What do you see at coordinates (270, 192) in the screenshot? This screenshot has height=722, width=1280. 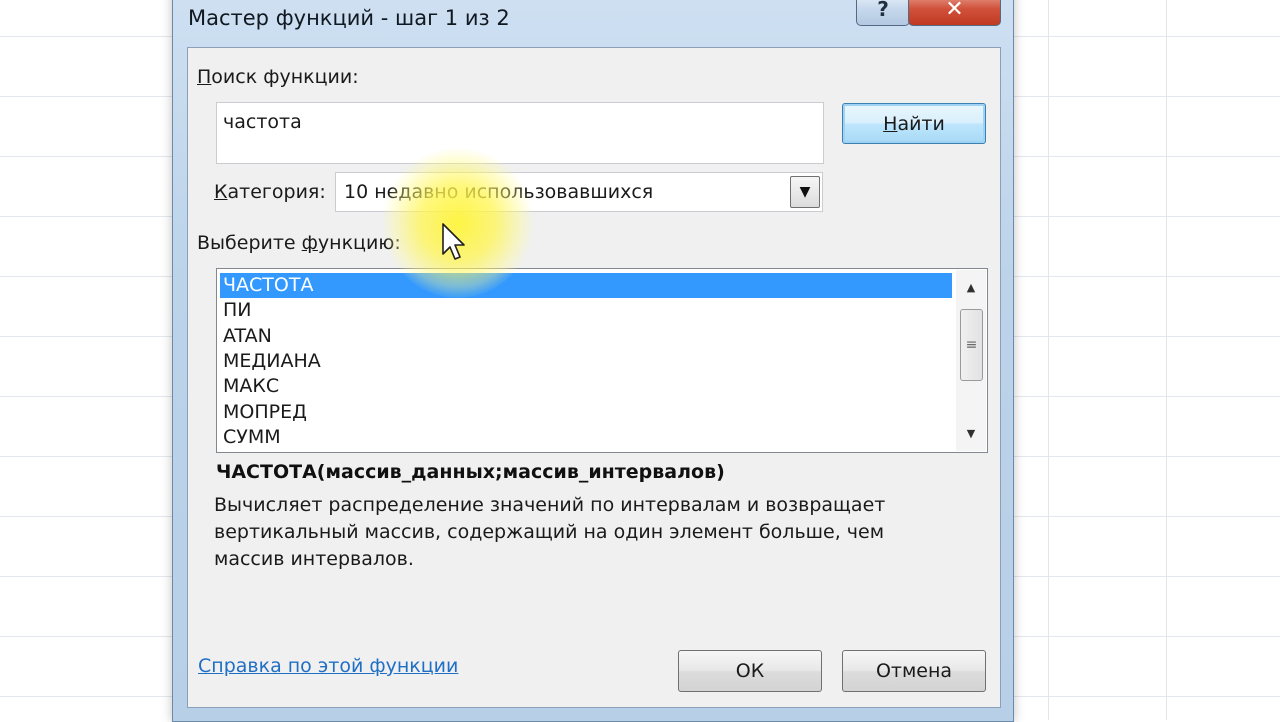 I see `category-label: Категория:` at bounding box center [270, 192].